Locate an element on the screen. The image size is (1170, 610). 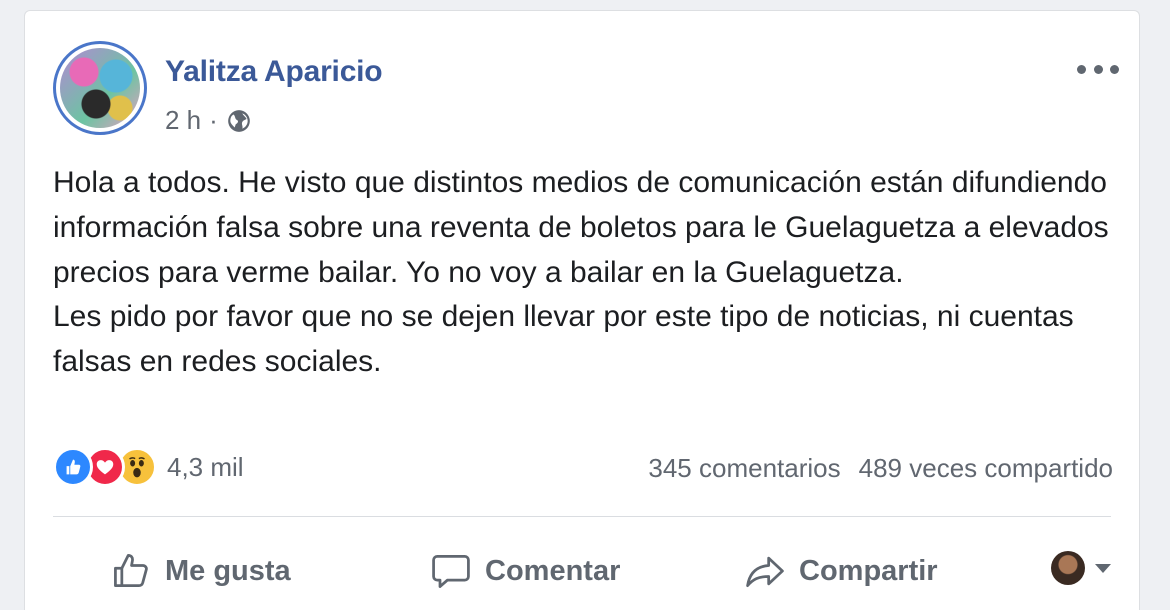
user-avatar is located at coordinates (1068, 568).